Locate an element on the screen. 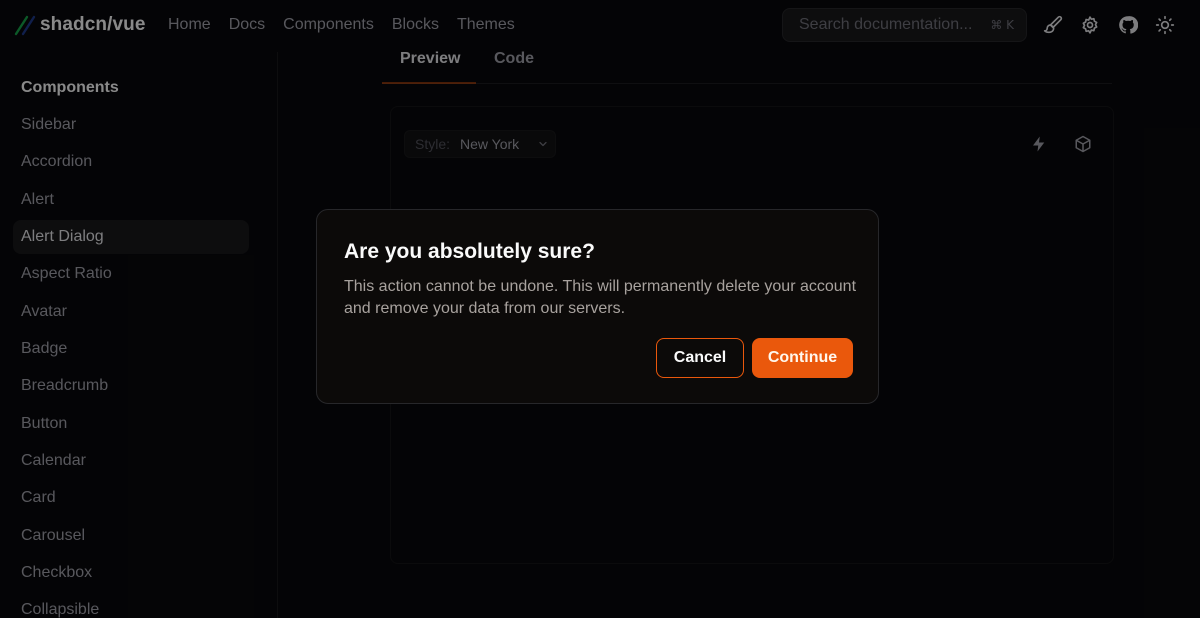 The width and height of the screenshot is (1200, 618). cancel-button: Cancel is located at coordinates (700, 358).